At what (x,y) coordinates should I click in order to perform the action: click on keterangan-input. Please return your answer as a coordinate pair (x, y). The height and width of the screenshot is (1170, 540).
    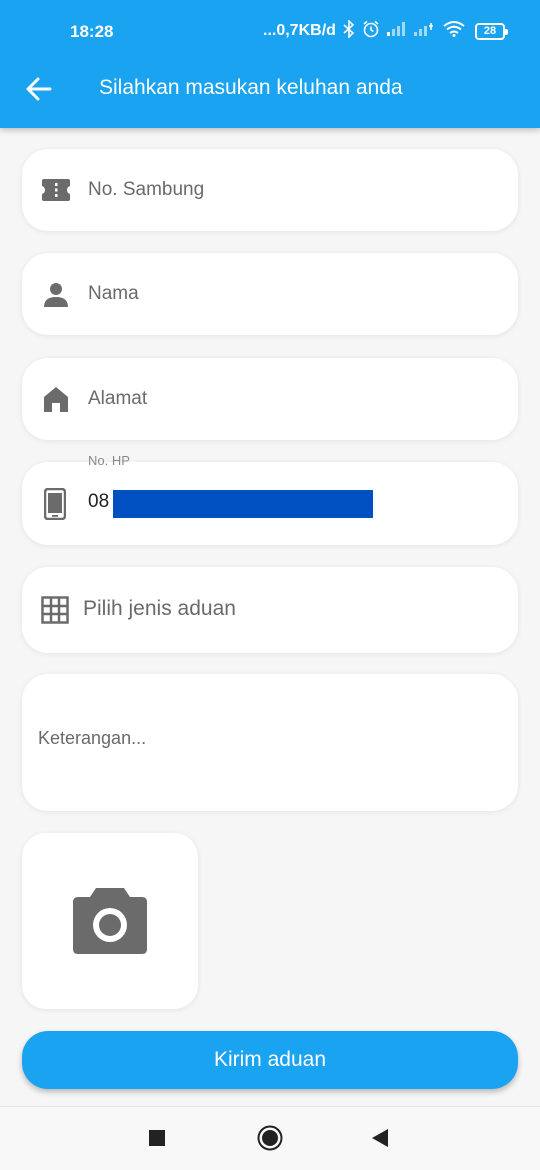
    Looking at the image, I should click on (268, 743).